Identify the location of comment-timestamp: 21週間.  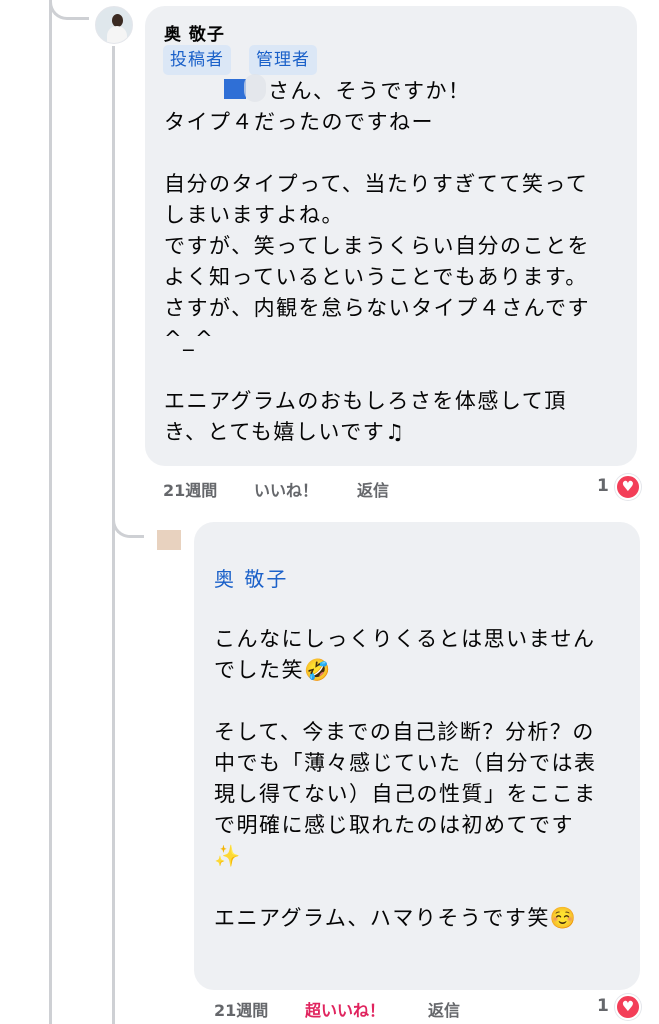
(190, 489).